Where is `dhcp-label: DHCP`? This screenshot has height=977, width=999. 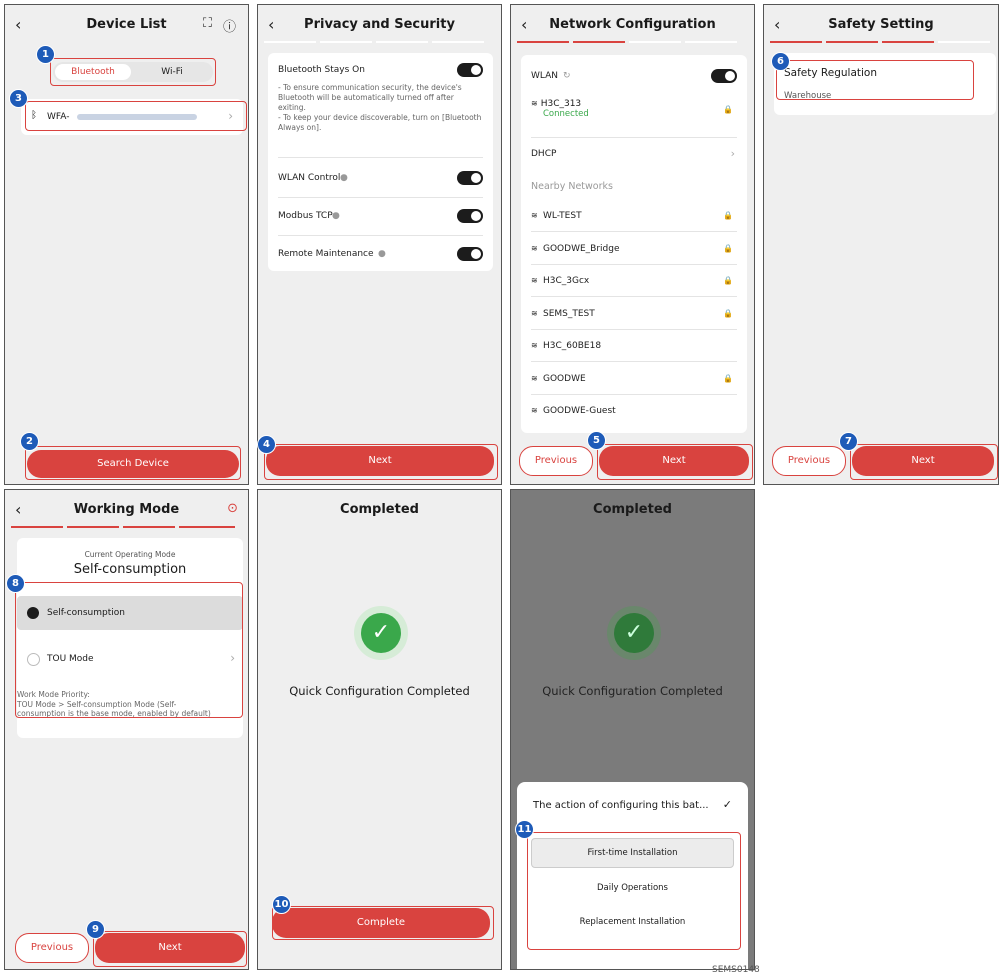
dhcp-label: DHCP is located at coordinates (544, 154).